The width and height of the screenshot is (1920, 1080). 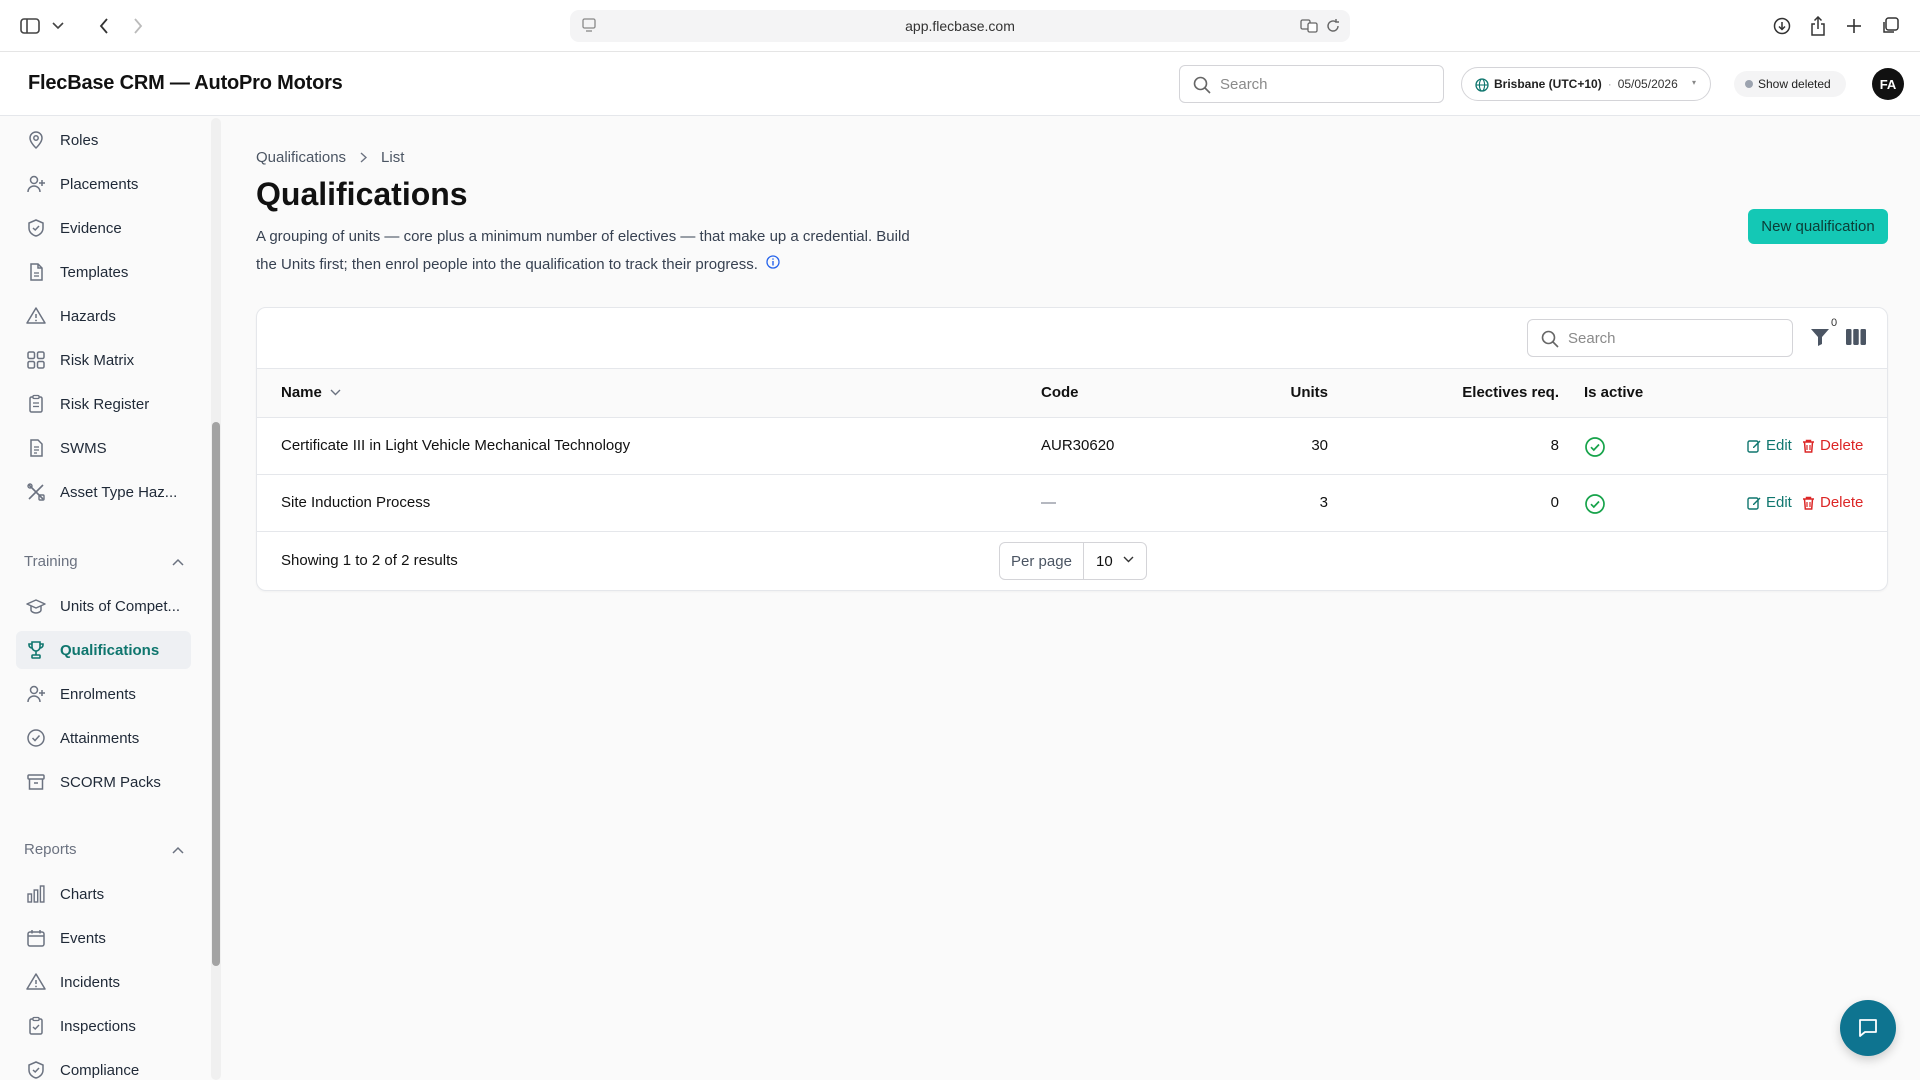 I want to click on page-icon, so click(x=589, y=27).